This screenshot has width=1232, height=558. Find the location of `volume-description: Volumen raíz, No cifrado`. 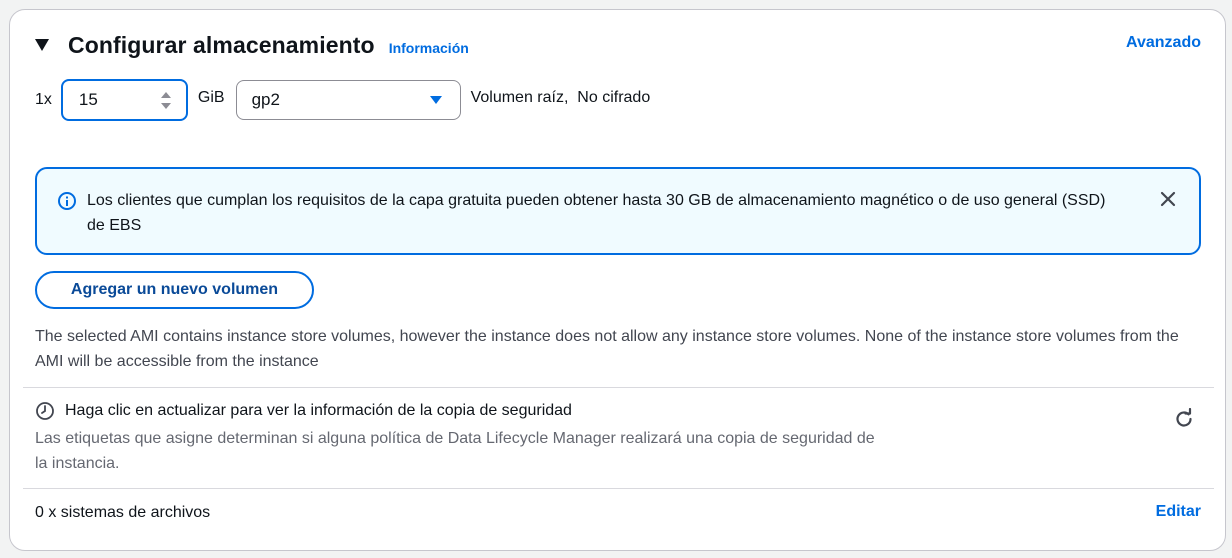

volume-description: Volumen raíz, No cifrado is located at coordinates (560, 97).